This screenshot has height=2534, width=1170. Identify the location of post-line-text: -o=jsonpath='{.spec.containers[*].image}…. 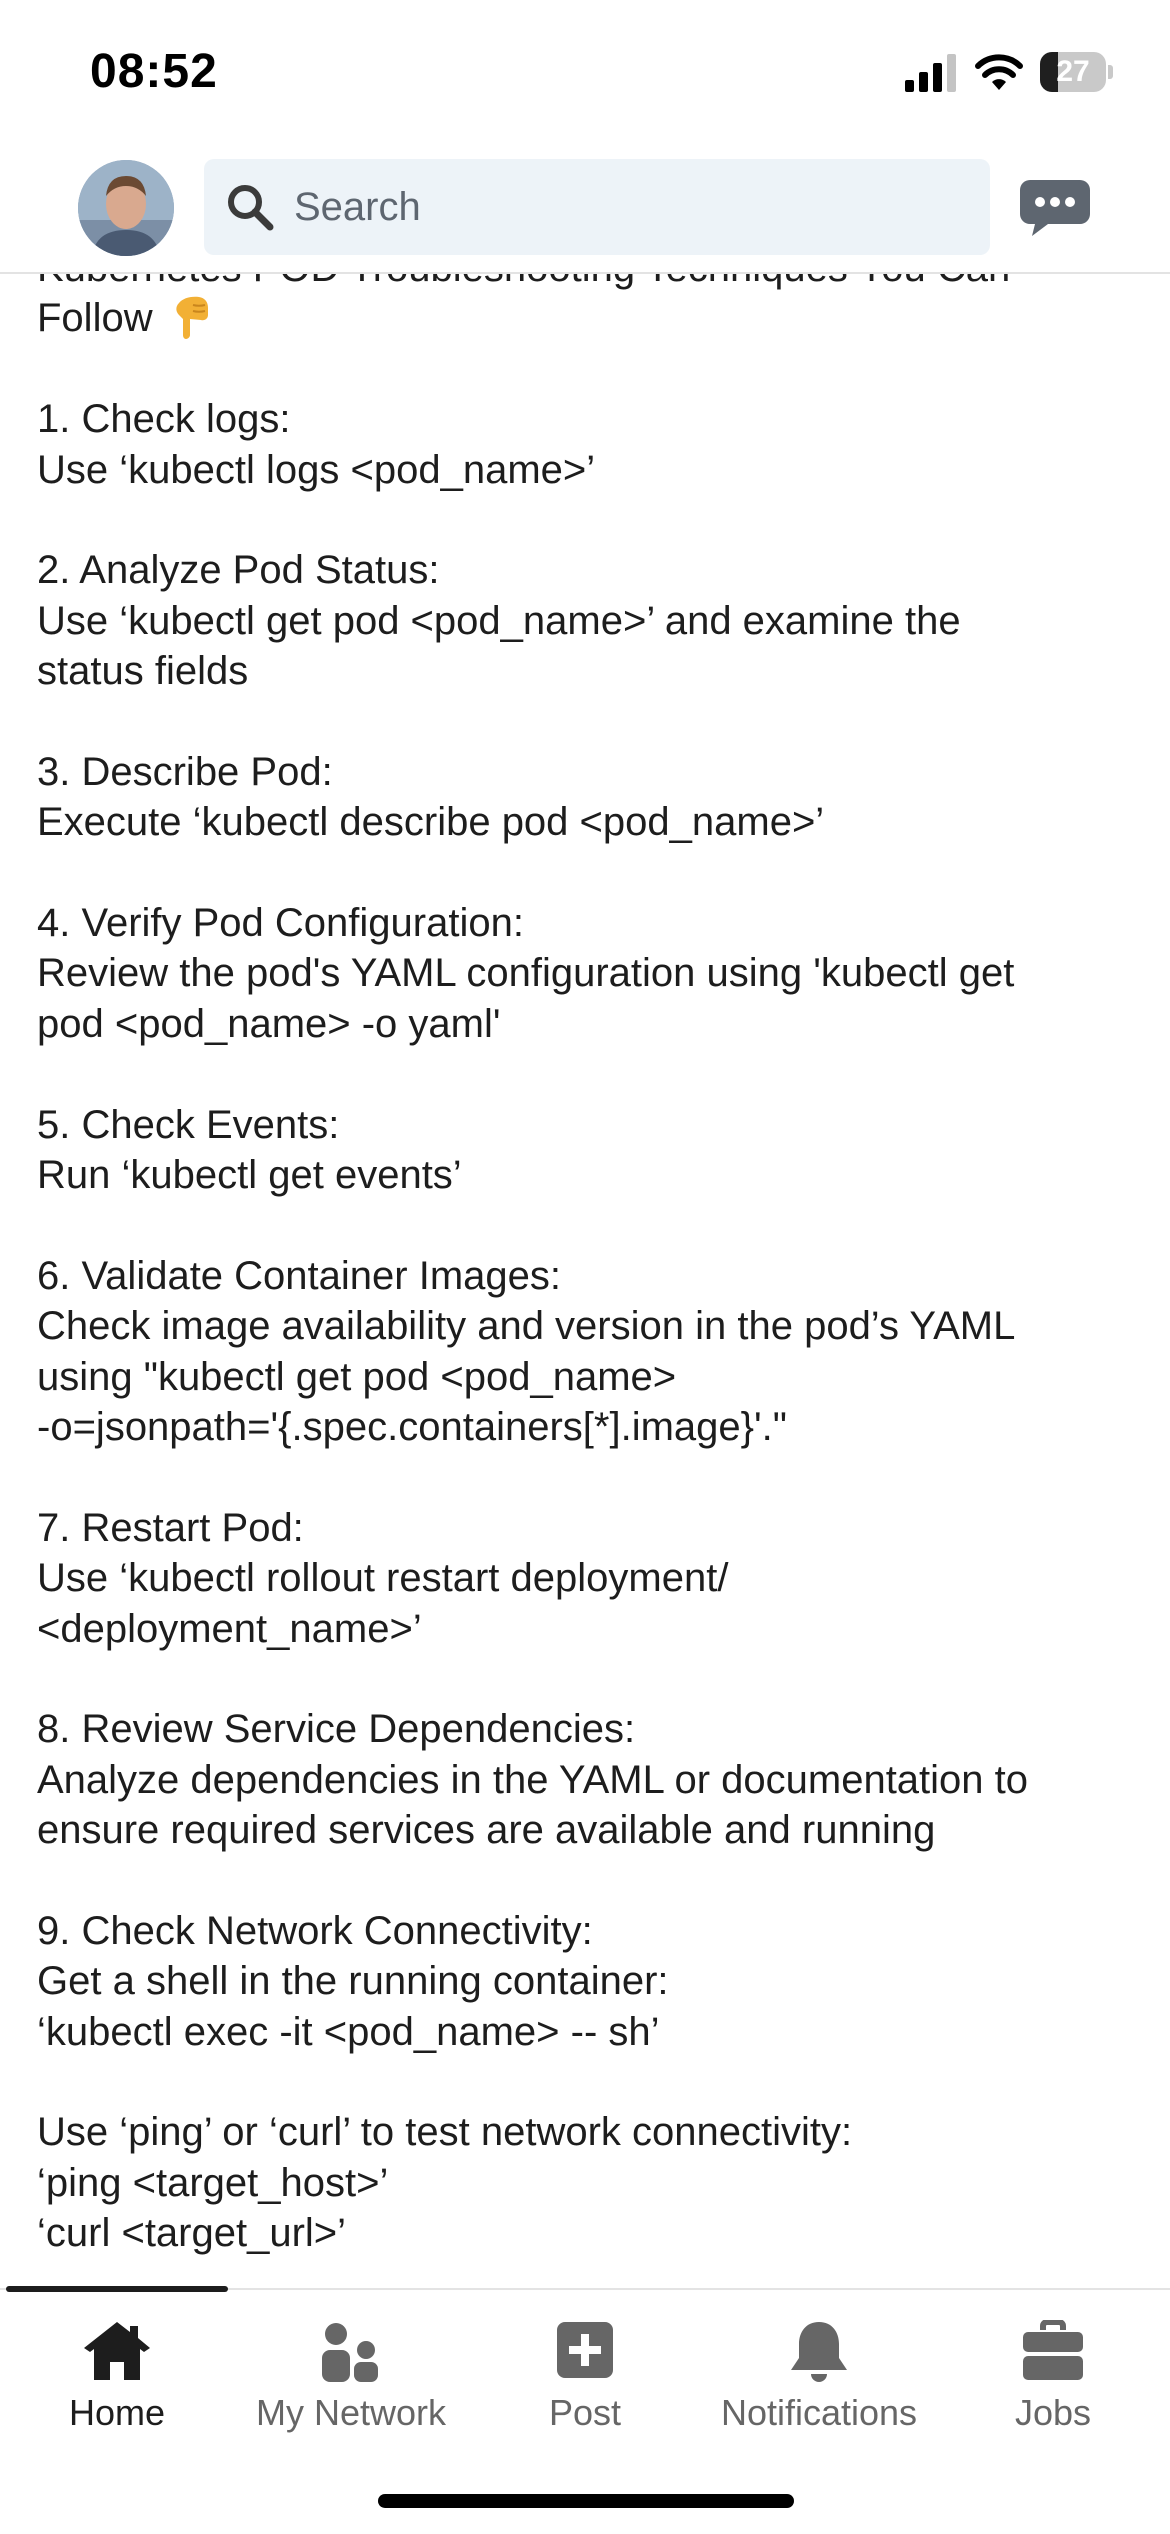
(412, 1426).